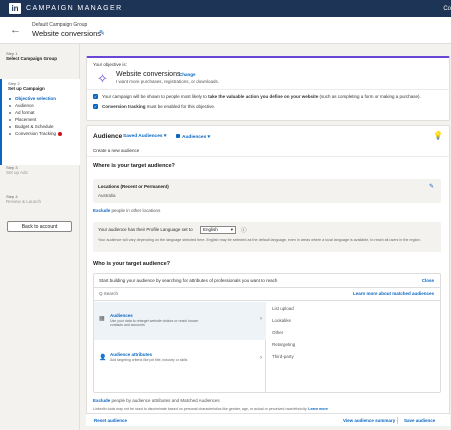 This screenshot has width=451, height=430. What do you see at coordinates (15, 30) in the screenshot?
I see `back-arrow-icon: ←` at bounding box center [15, 30].